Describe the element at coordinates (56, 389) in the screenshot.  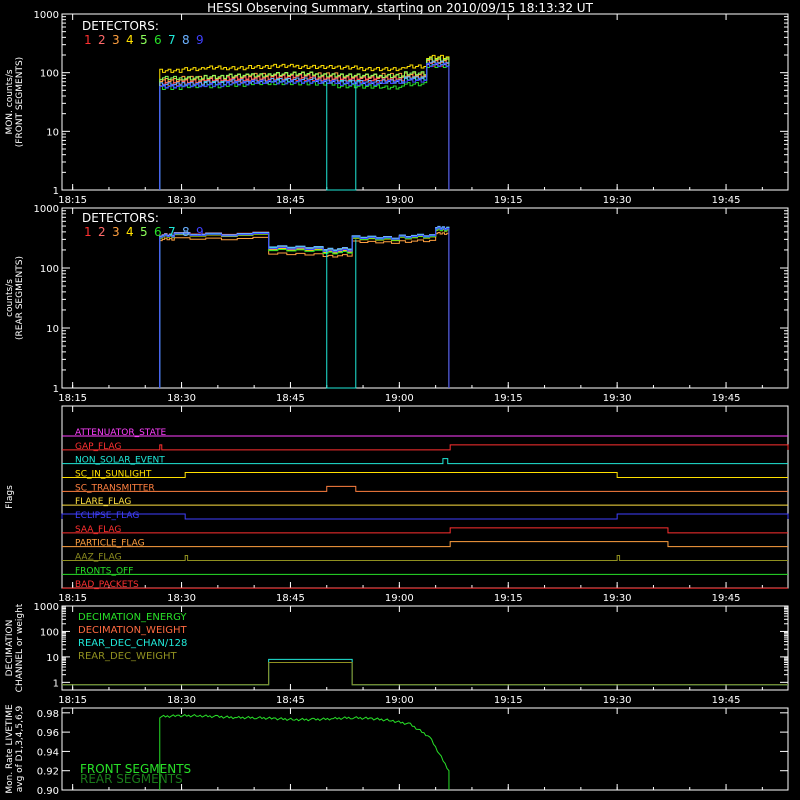
I see `rear-ytick-label: 1` at that location.